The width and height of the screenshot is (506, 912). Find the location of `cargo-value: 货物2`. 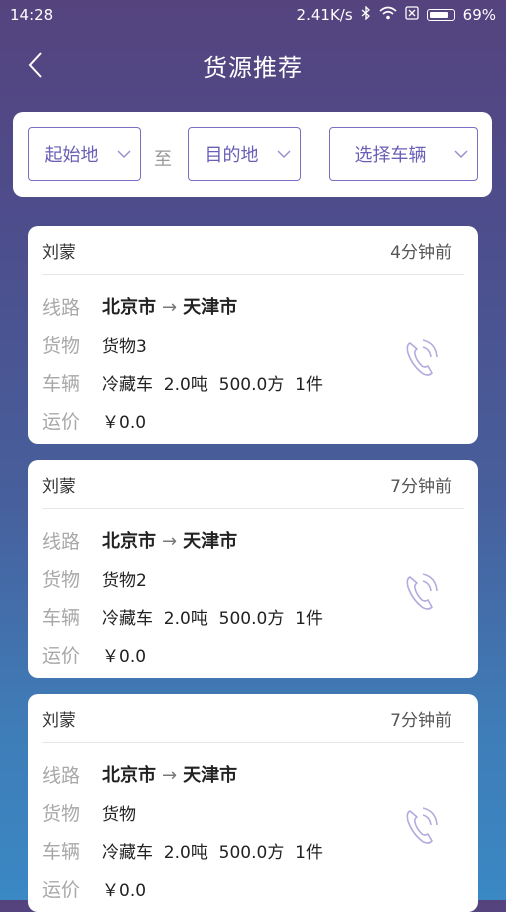

cargo-value: 货物2 is located at coordinates (124, 580).